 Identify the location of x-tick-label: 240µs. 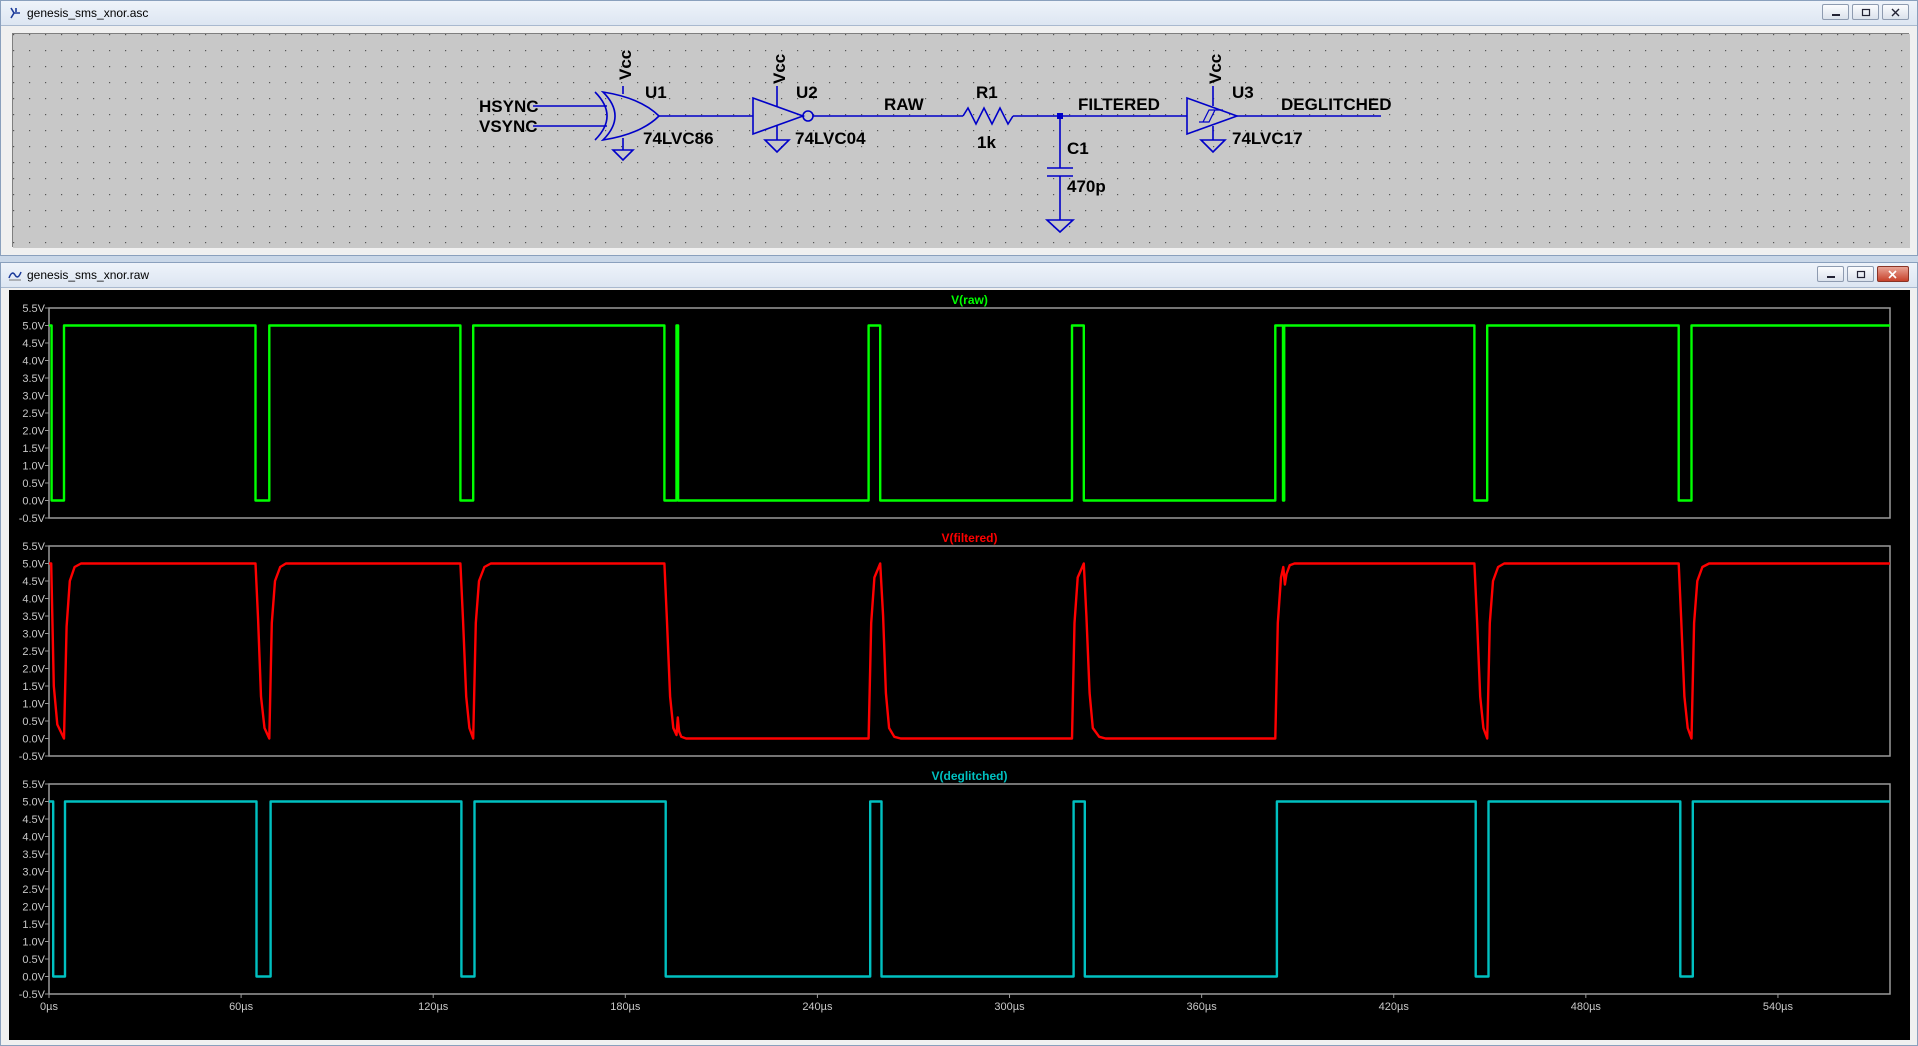
(817, 1007).